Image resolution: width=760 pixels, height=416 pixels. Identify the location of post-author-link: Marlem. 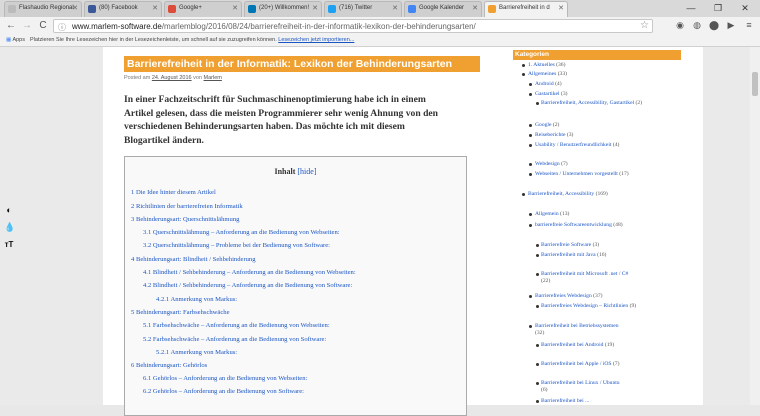
(213, 78).